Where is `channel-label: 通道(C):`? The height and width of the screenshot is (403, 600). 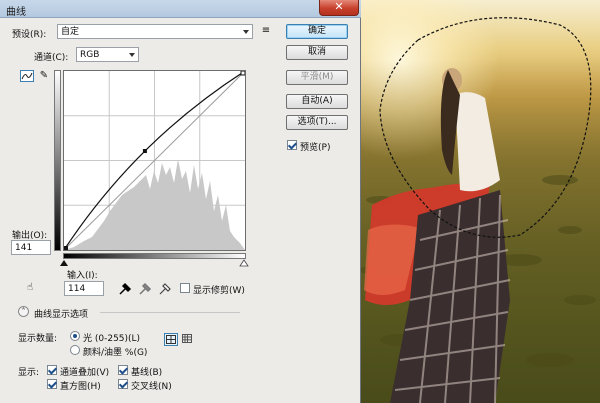
channel-label: 通道(C): is located at coordinates (51, 58).